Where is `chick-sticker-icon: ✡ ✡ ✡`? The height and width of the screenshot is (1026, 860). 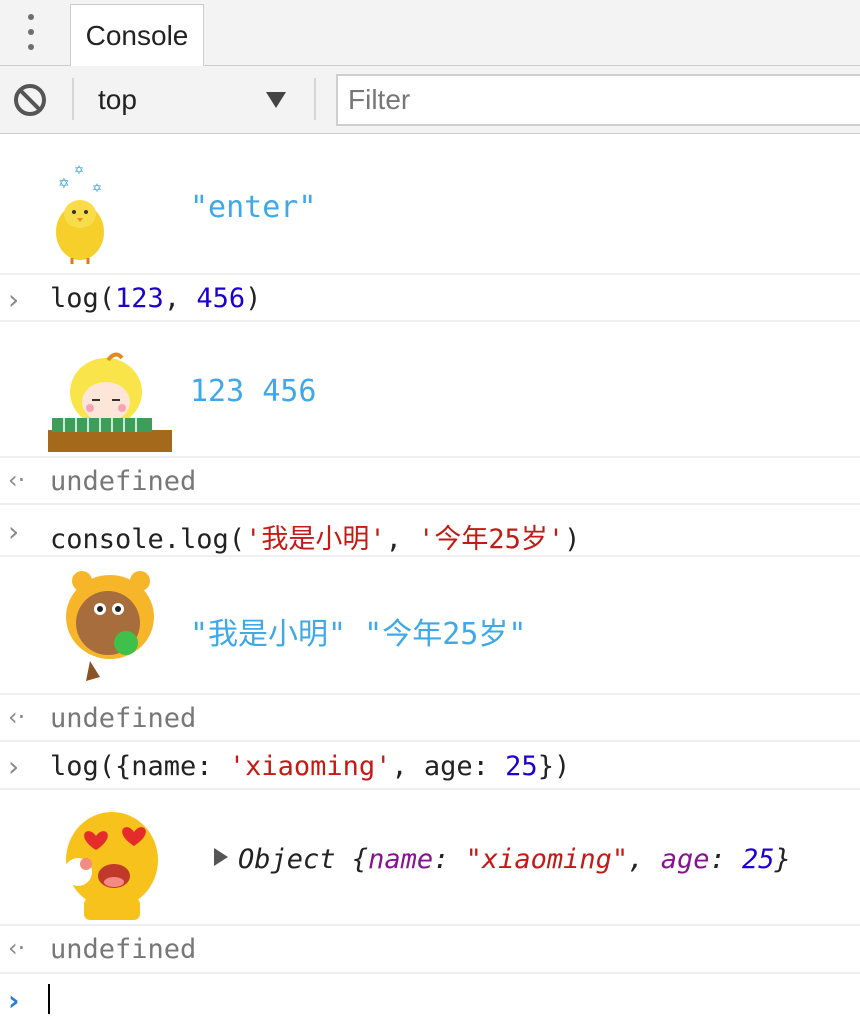 chick-sticker-icon: ✡ ✡ ✡ is located at coordinates (80, 213).